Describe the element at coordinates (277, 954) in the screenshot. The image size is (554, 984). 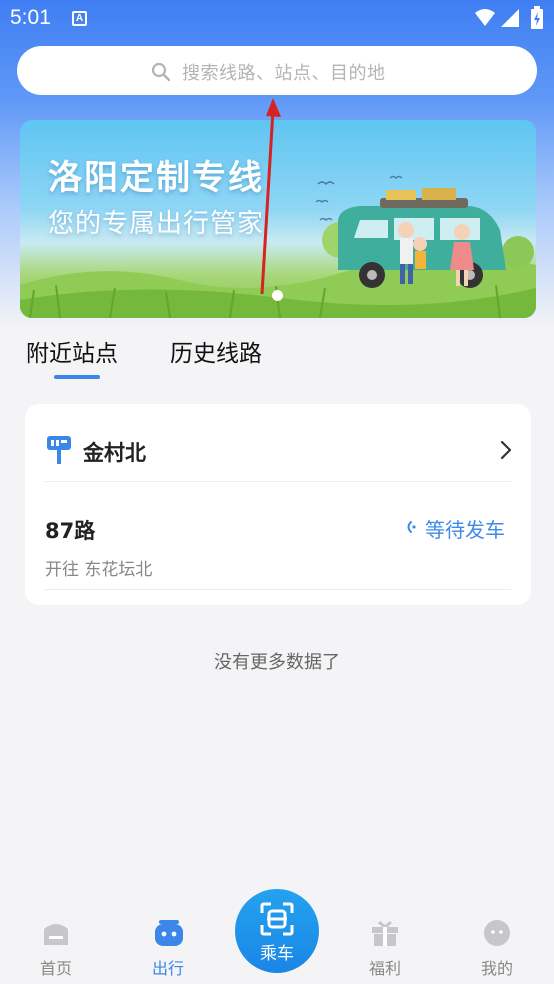
I see `ride-button-label: 乘车` at that location.